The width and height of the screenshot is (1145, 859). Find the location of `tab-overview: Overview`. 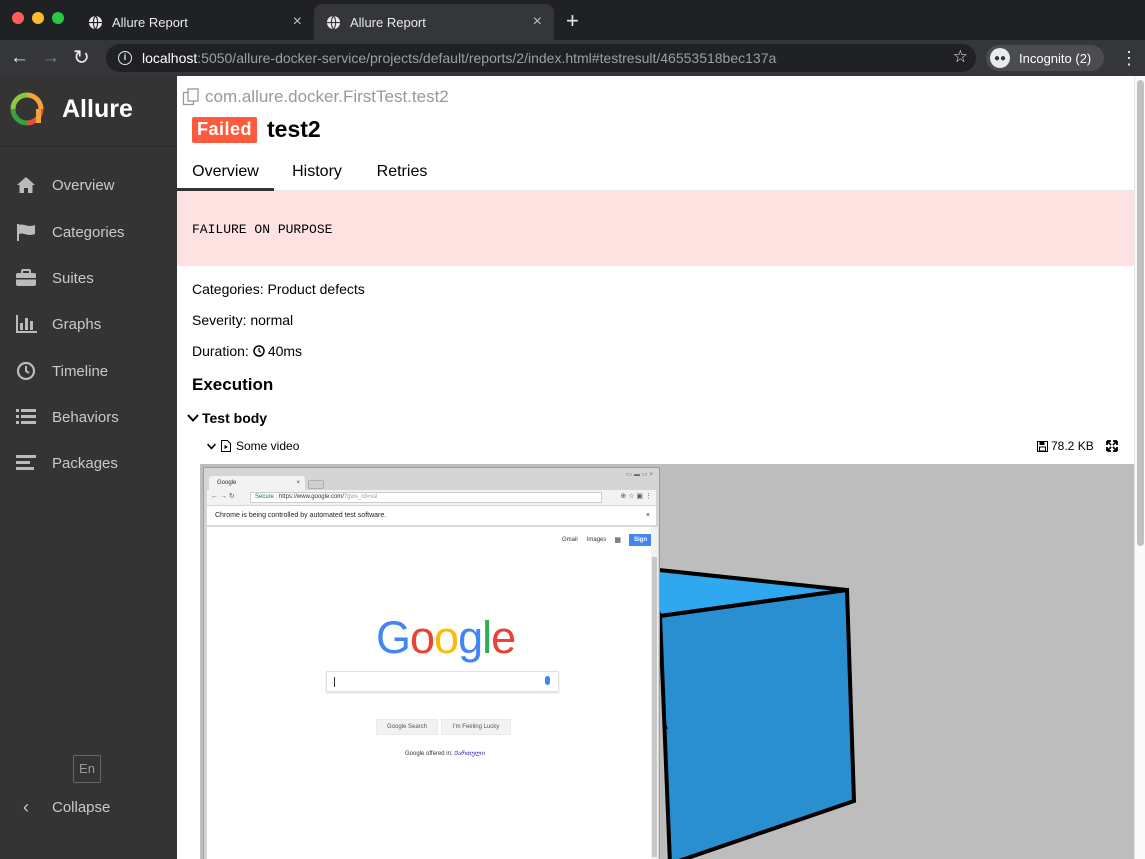

tab-overview: Overview is located at coordinates (225, 173).